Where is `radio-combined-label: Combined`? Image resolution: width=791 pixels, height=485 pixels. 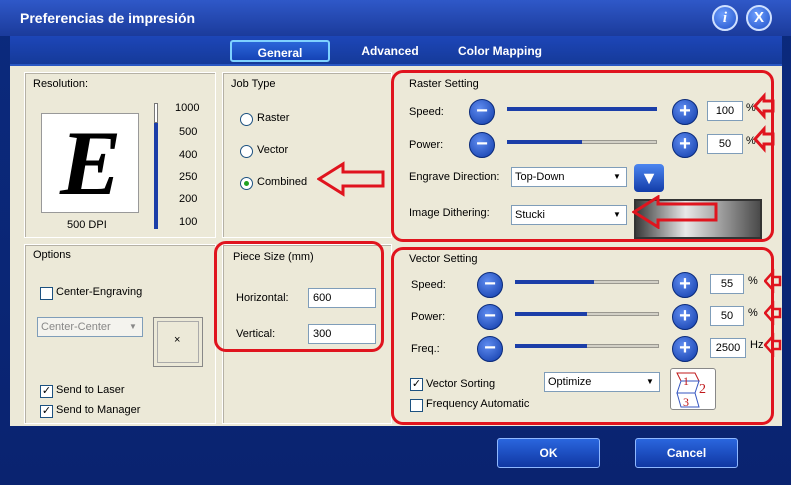
radio-combined-label: Combined is located at coordinates (282, 182).